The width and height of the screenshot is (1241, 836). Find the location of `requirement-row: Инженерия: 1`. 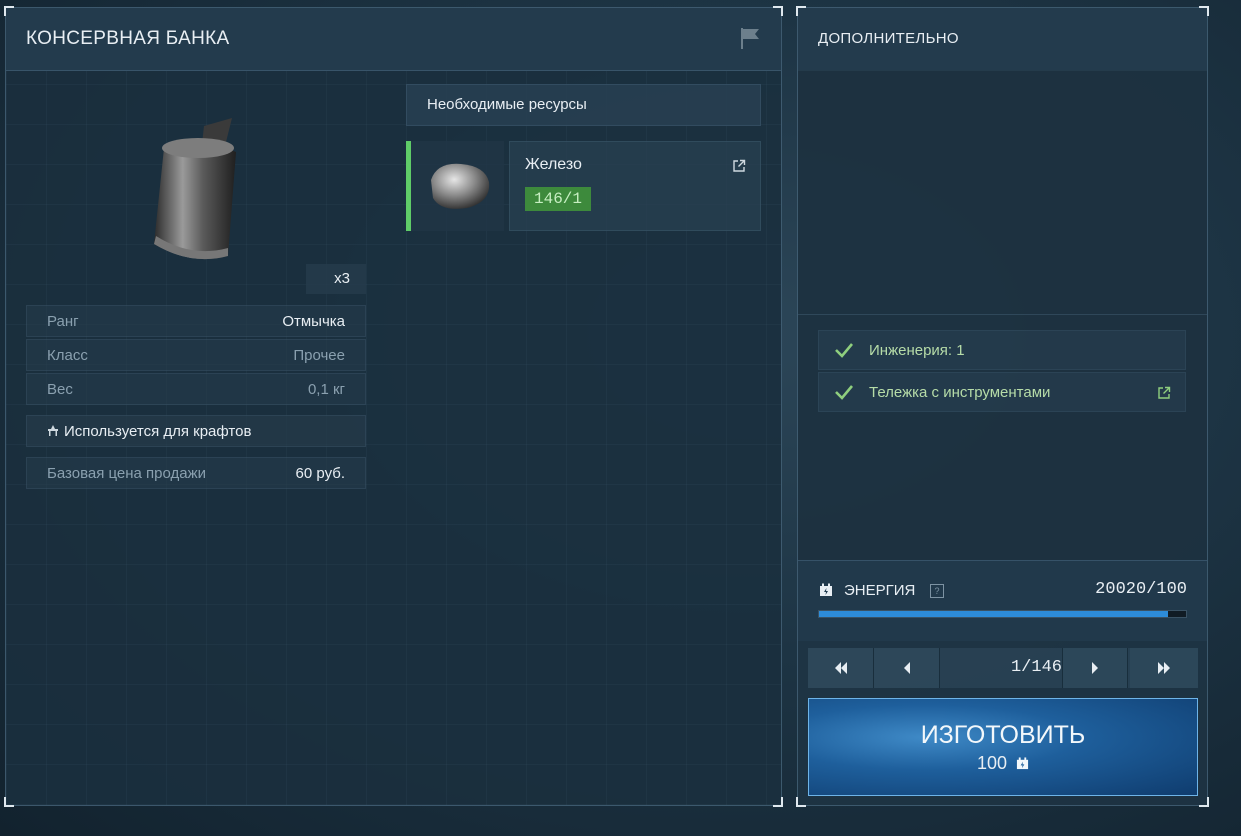

requirement-row: Инженерия: 1 is located at coordinates (1002, 350).